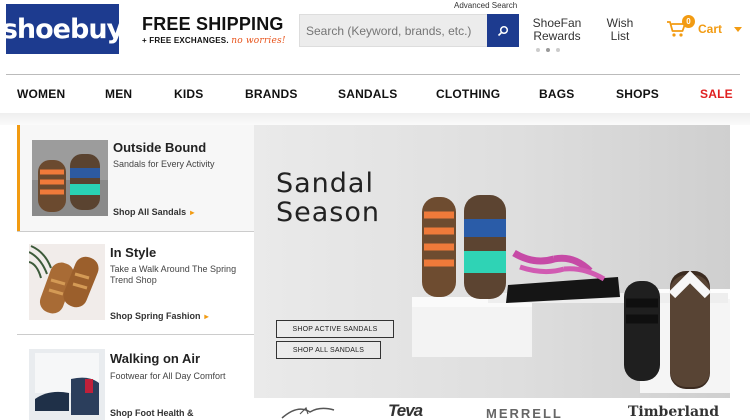 This screenshot has height=420, width=750. Describe the element at coordinates (173, 274) in the screenshot. I see `promo-description: Take a Walk Around The Spring Trend Shop` at that location.